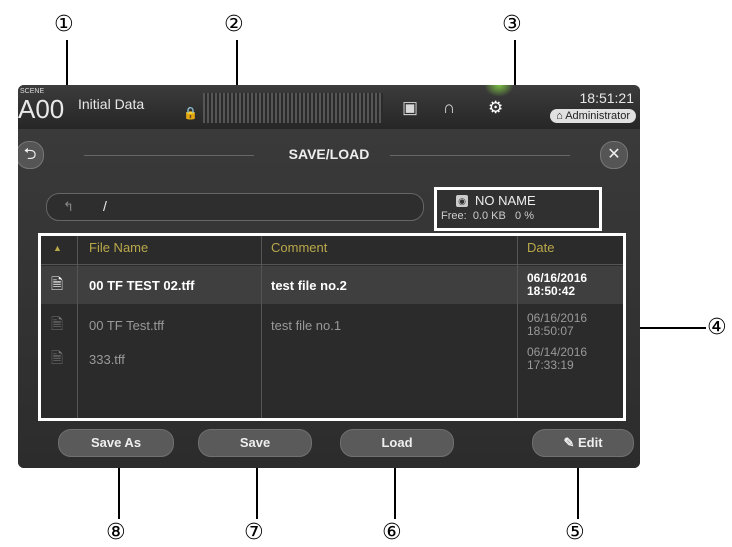  What do you see at coordinates (255, 443) in the screenshot?
I see `save-button: Save` at bounding box center [255, 443].